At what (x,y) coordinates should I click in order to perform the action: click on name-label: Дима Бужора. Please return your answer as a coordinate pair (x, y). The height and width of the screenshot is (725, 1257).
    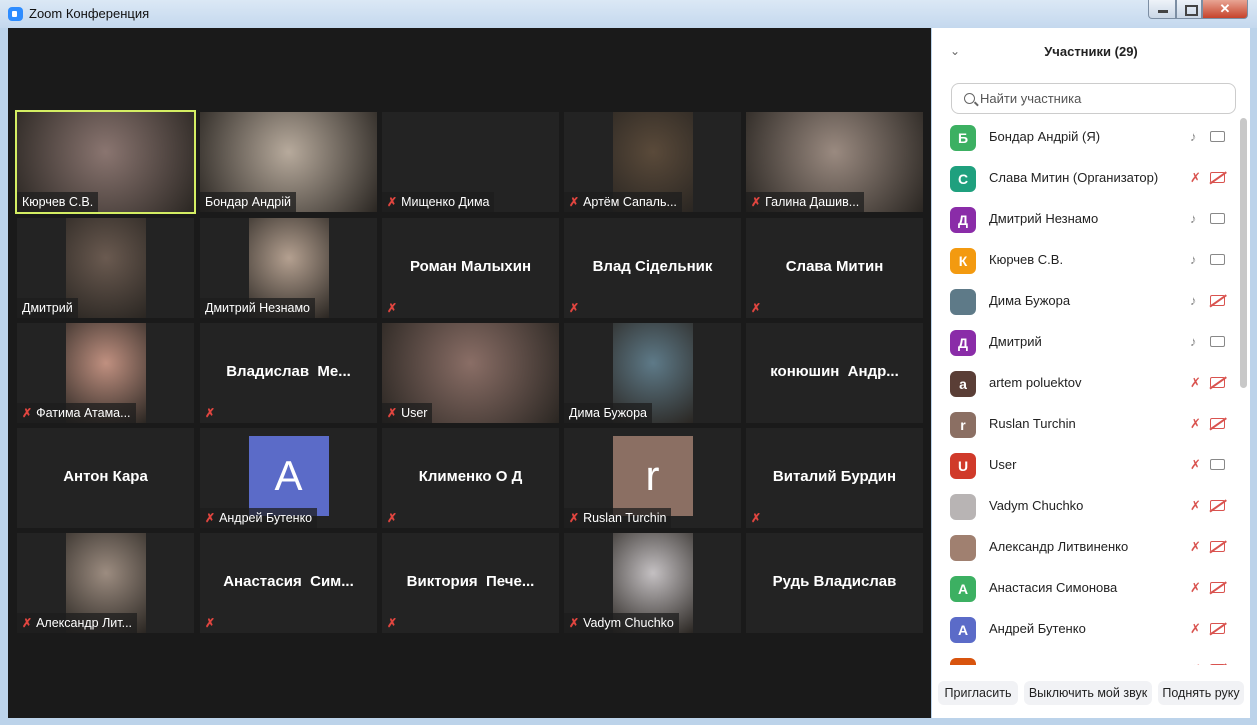
    Looking at the image, I should click on (608, 413).